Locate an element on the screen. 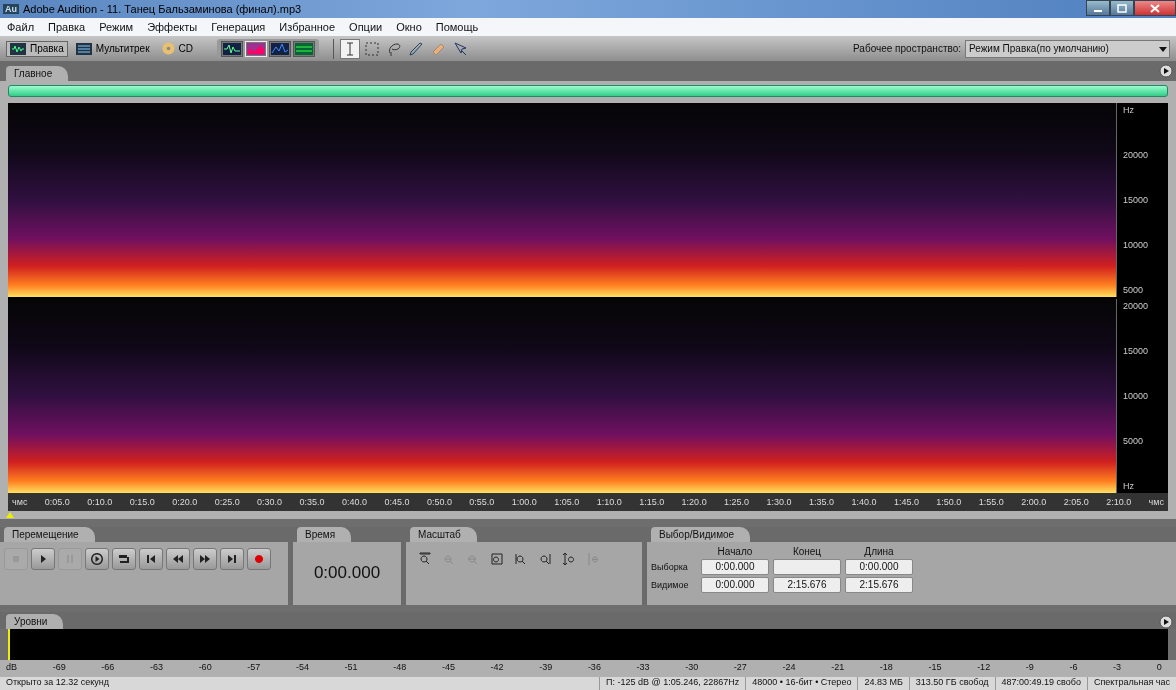 The image size is (1176, 690). column-header: Конец is located at coordinates (807, 551).